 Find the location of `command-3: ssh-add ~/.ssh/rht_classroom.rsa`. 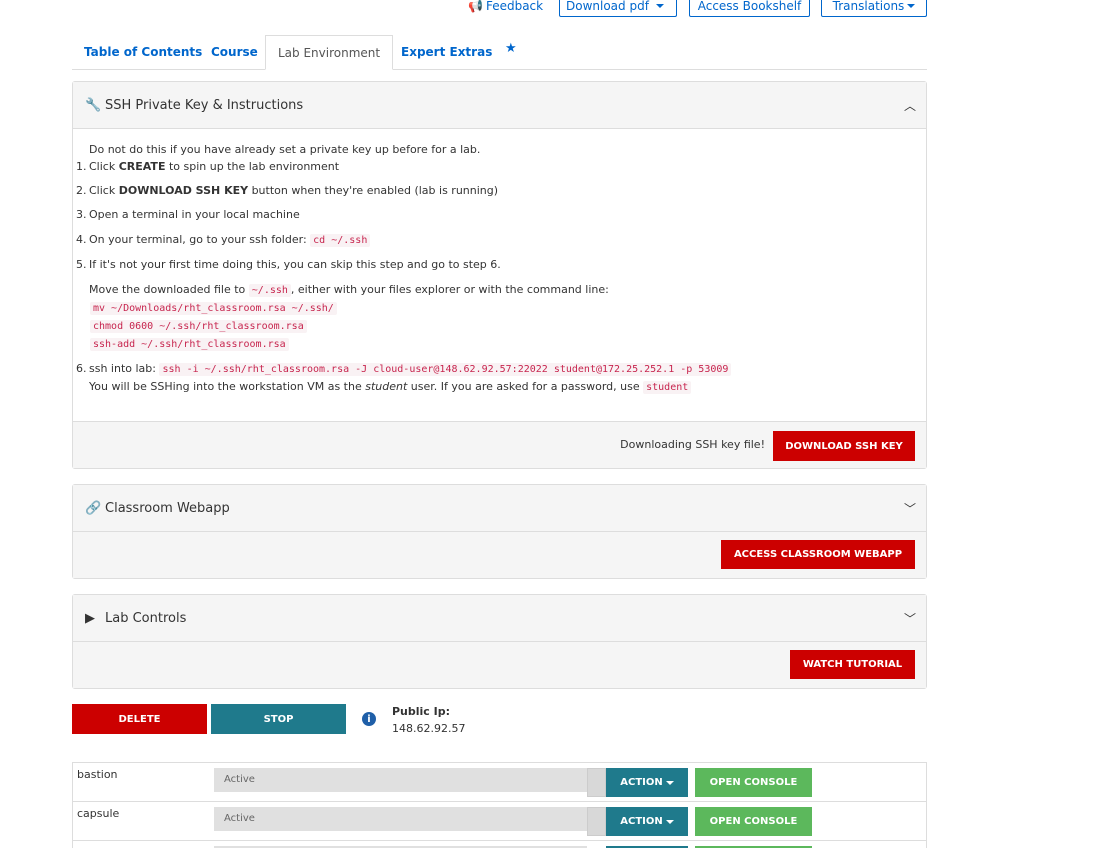

command-3: ssh-add ~/.ssh/rht_classroom.rsa is located at coordinates (189, 344).